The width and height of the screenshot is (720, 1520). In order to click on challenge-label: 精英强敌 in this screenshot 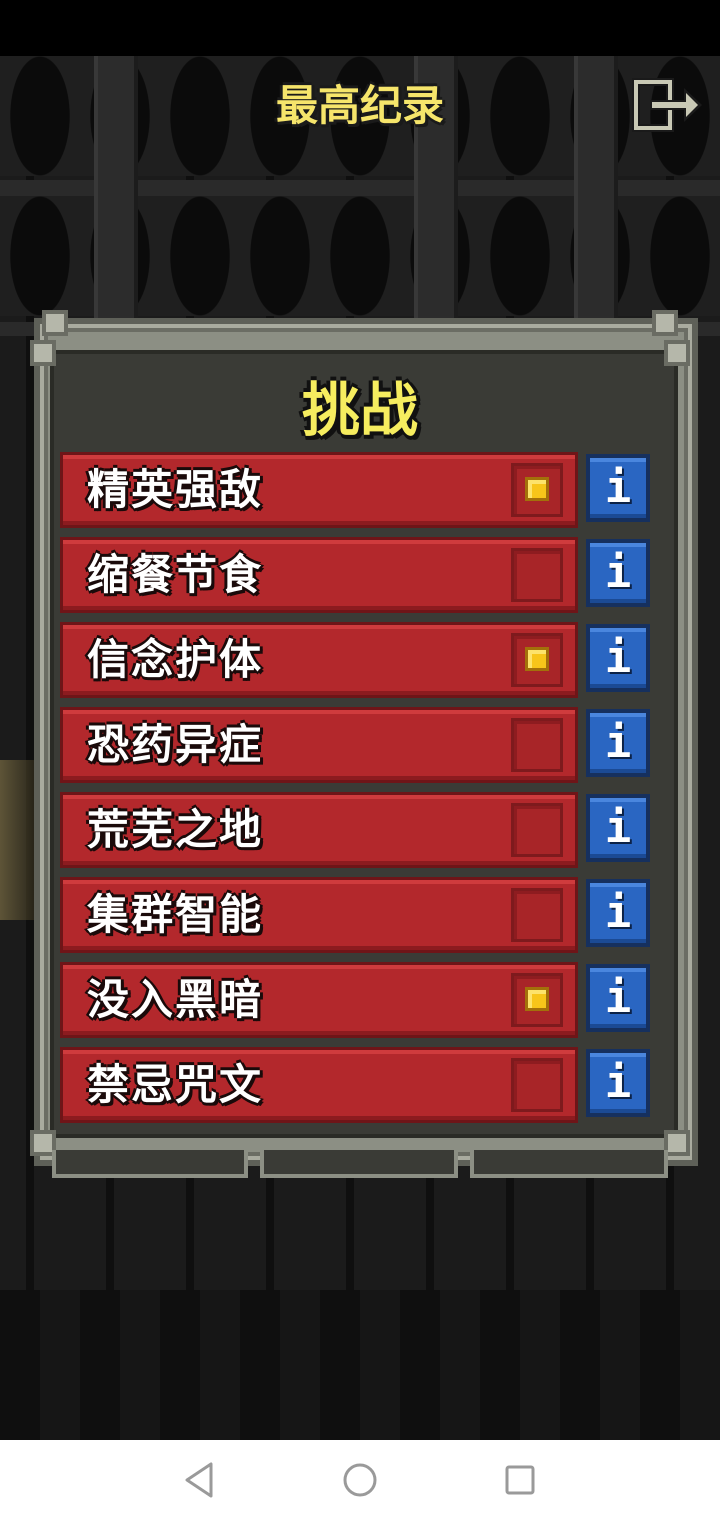, I will do `click(175, 489)`.